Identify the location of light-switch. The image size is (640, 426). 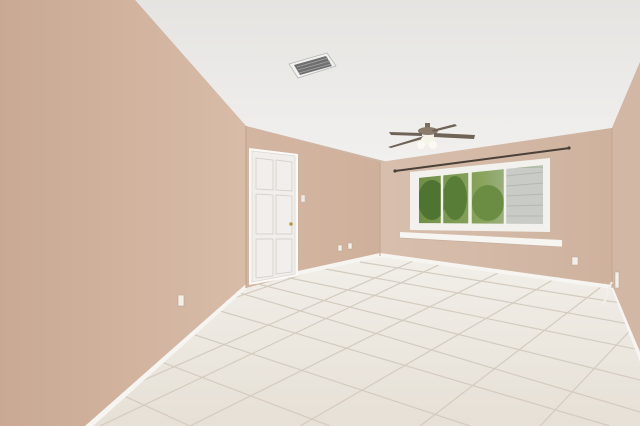
(303, 198).